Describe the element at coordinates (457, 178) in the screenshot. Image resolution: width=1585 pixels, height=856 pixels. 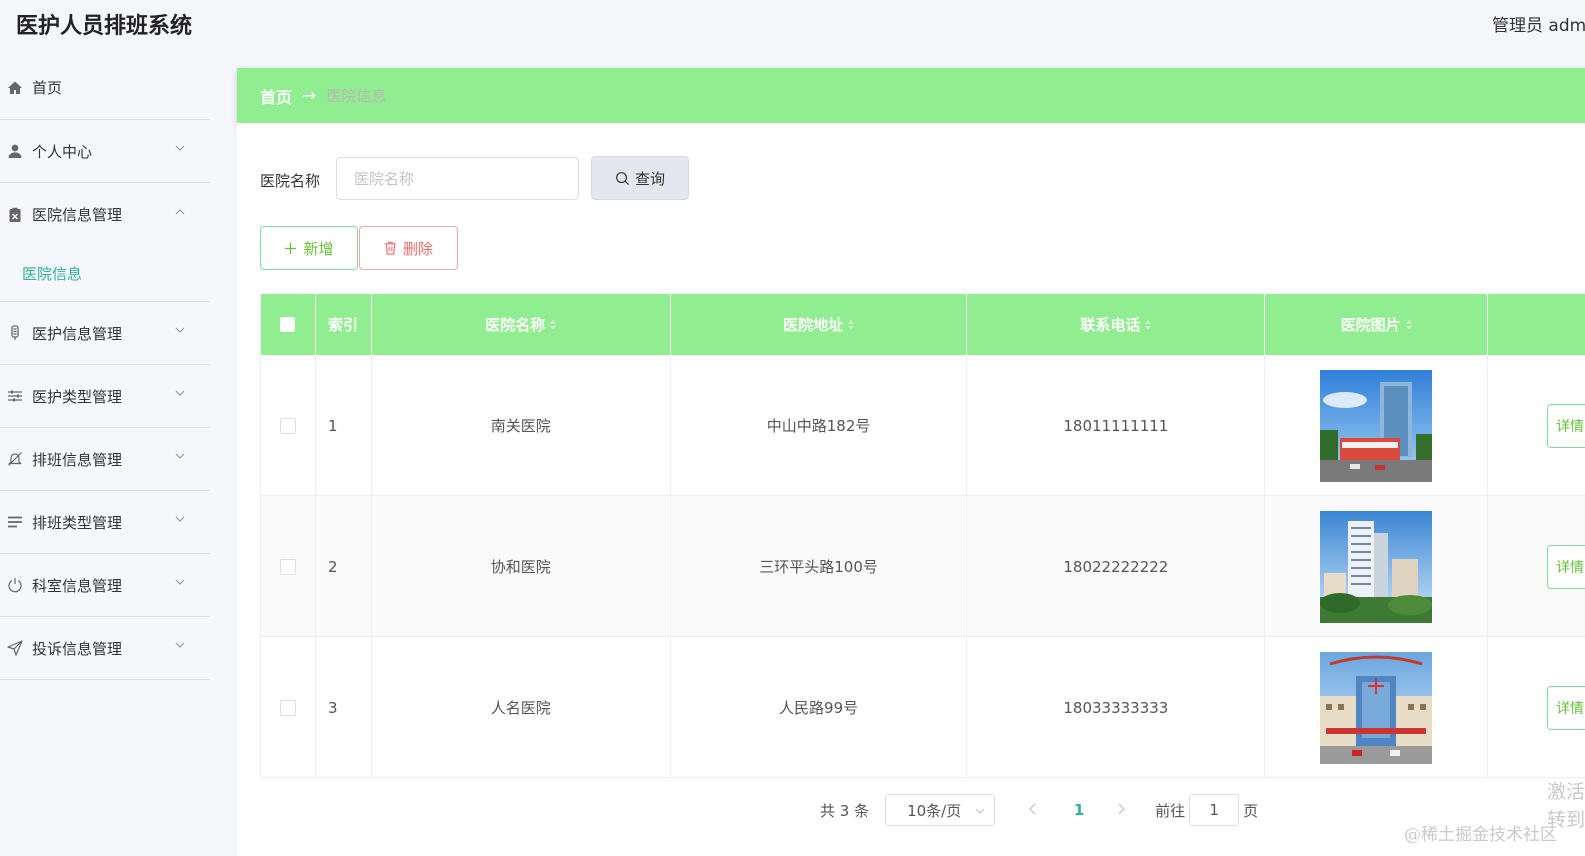
I see `hospital-name-search-input` at that location.